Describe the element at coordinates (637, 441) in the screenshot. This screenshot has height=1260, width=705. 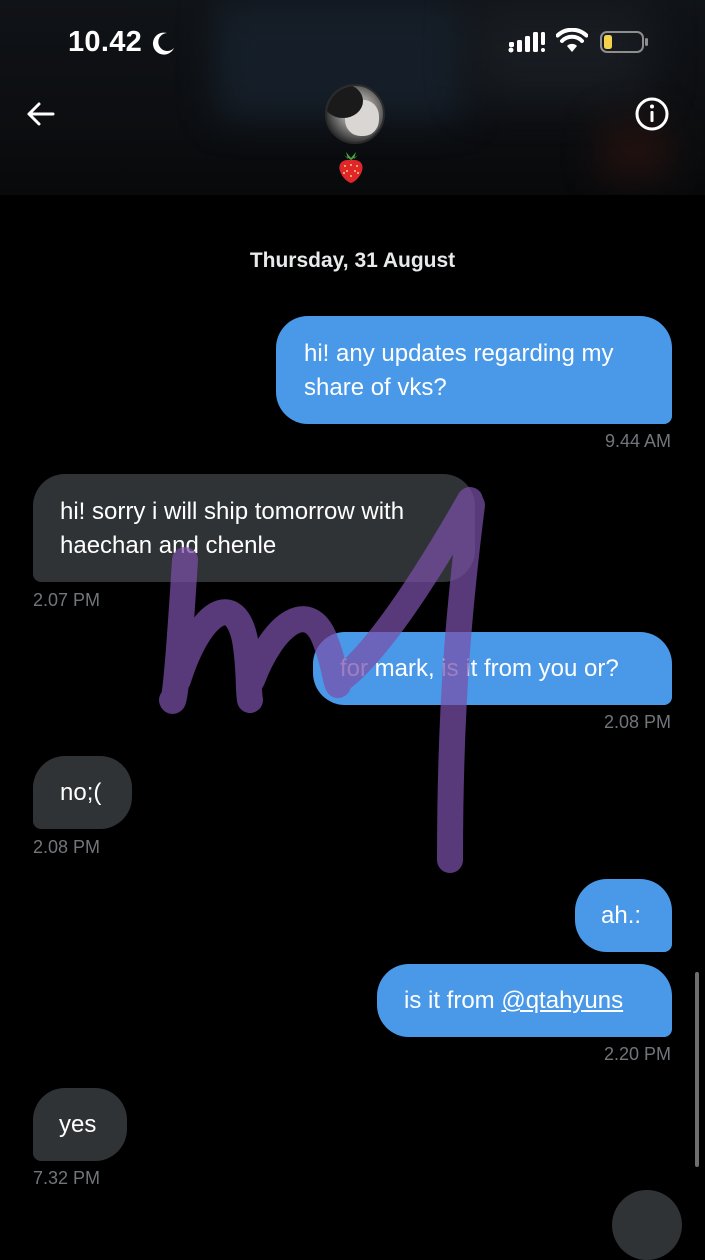
I see `message-timestamp: 9.44 AM` at that location.